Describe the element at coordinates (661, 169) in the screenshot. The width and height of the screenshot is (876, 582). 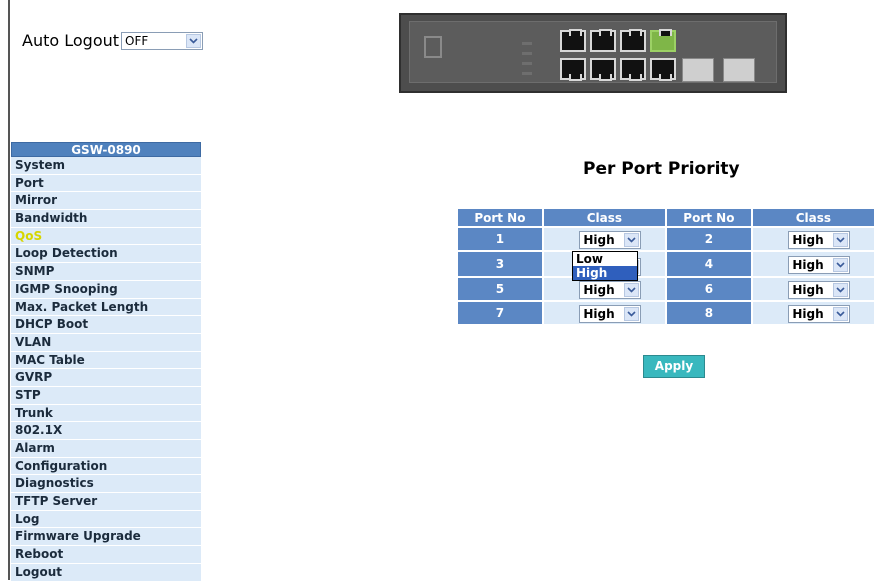
I see `page-title: Per Port Priority` at that location.